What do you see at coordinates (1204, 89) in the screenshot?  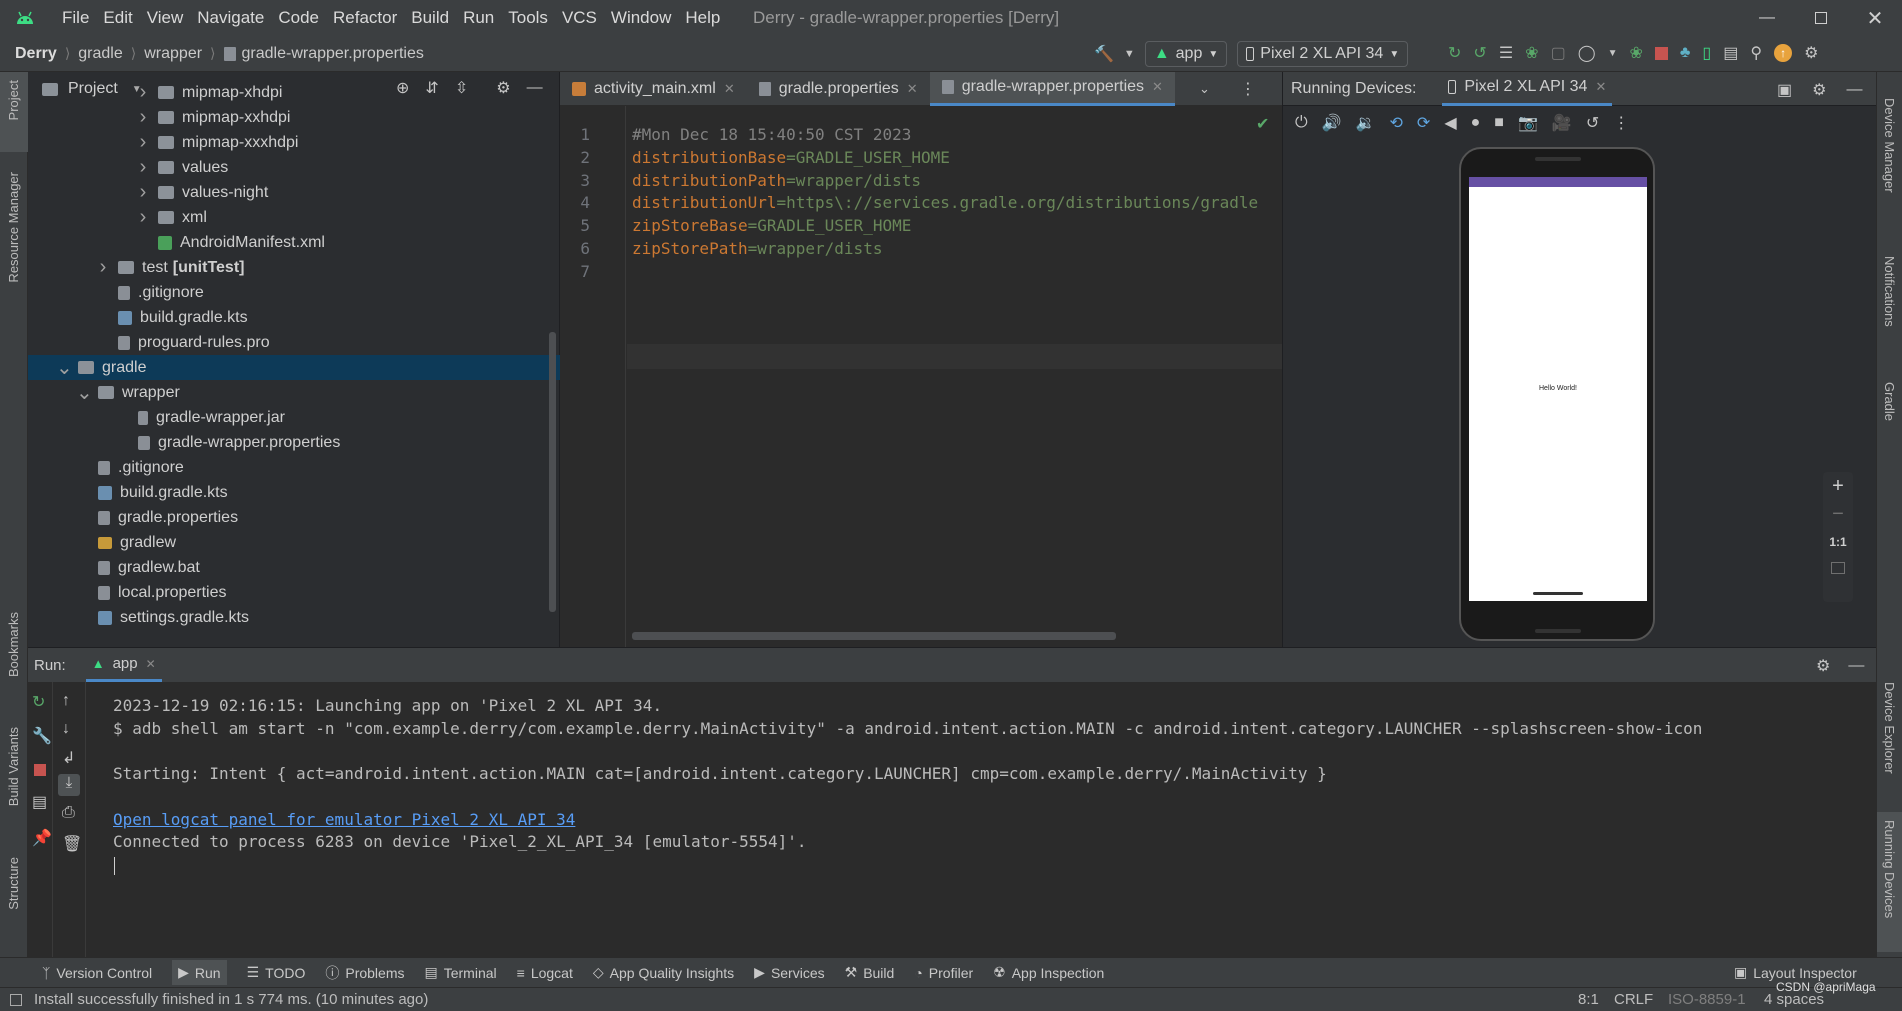 I see `tabs-dropdown-icon: ⌄` at bounding box center [1204, 89].